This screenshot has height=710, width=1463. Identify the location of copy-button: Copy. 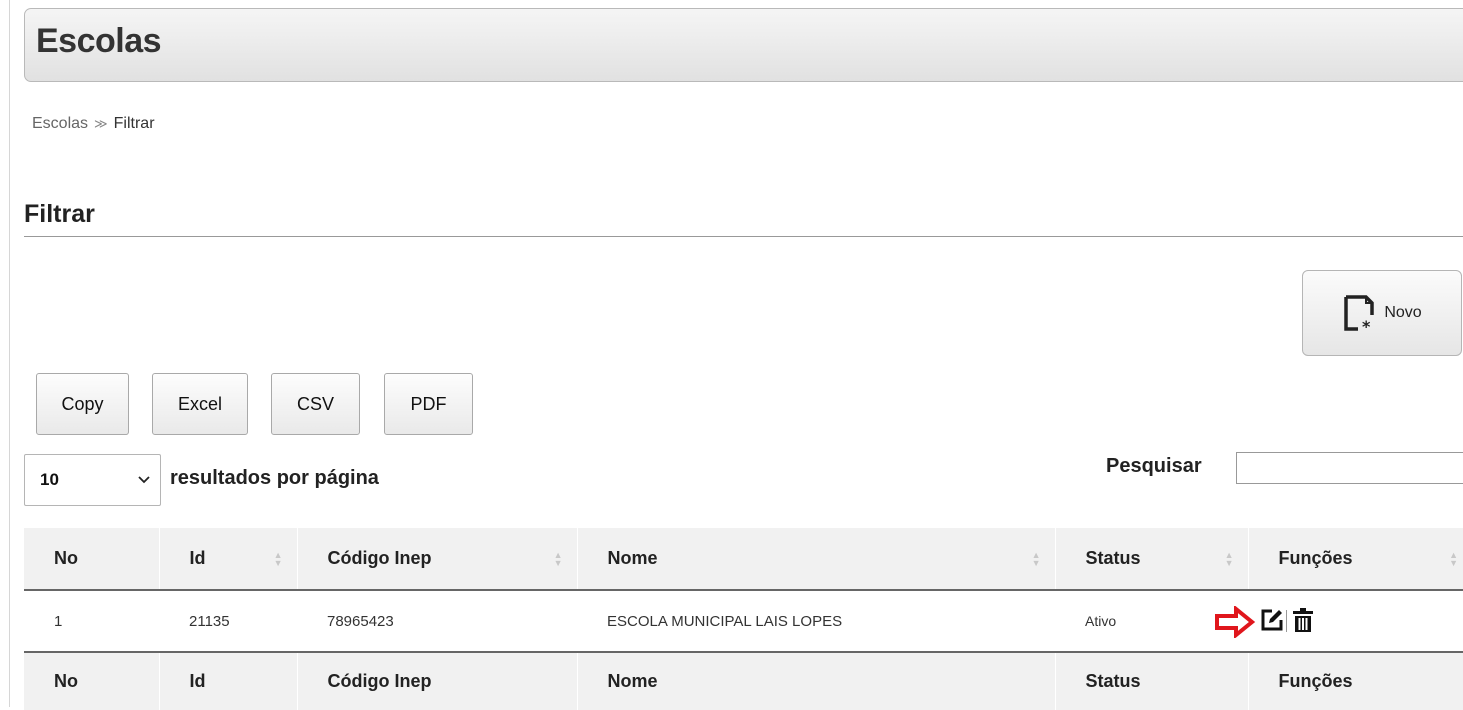
(82, 404).